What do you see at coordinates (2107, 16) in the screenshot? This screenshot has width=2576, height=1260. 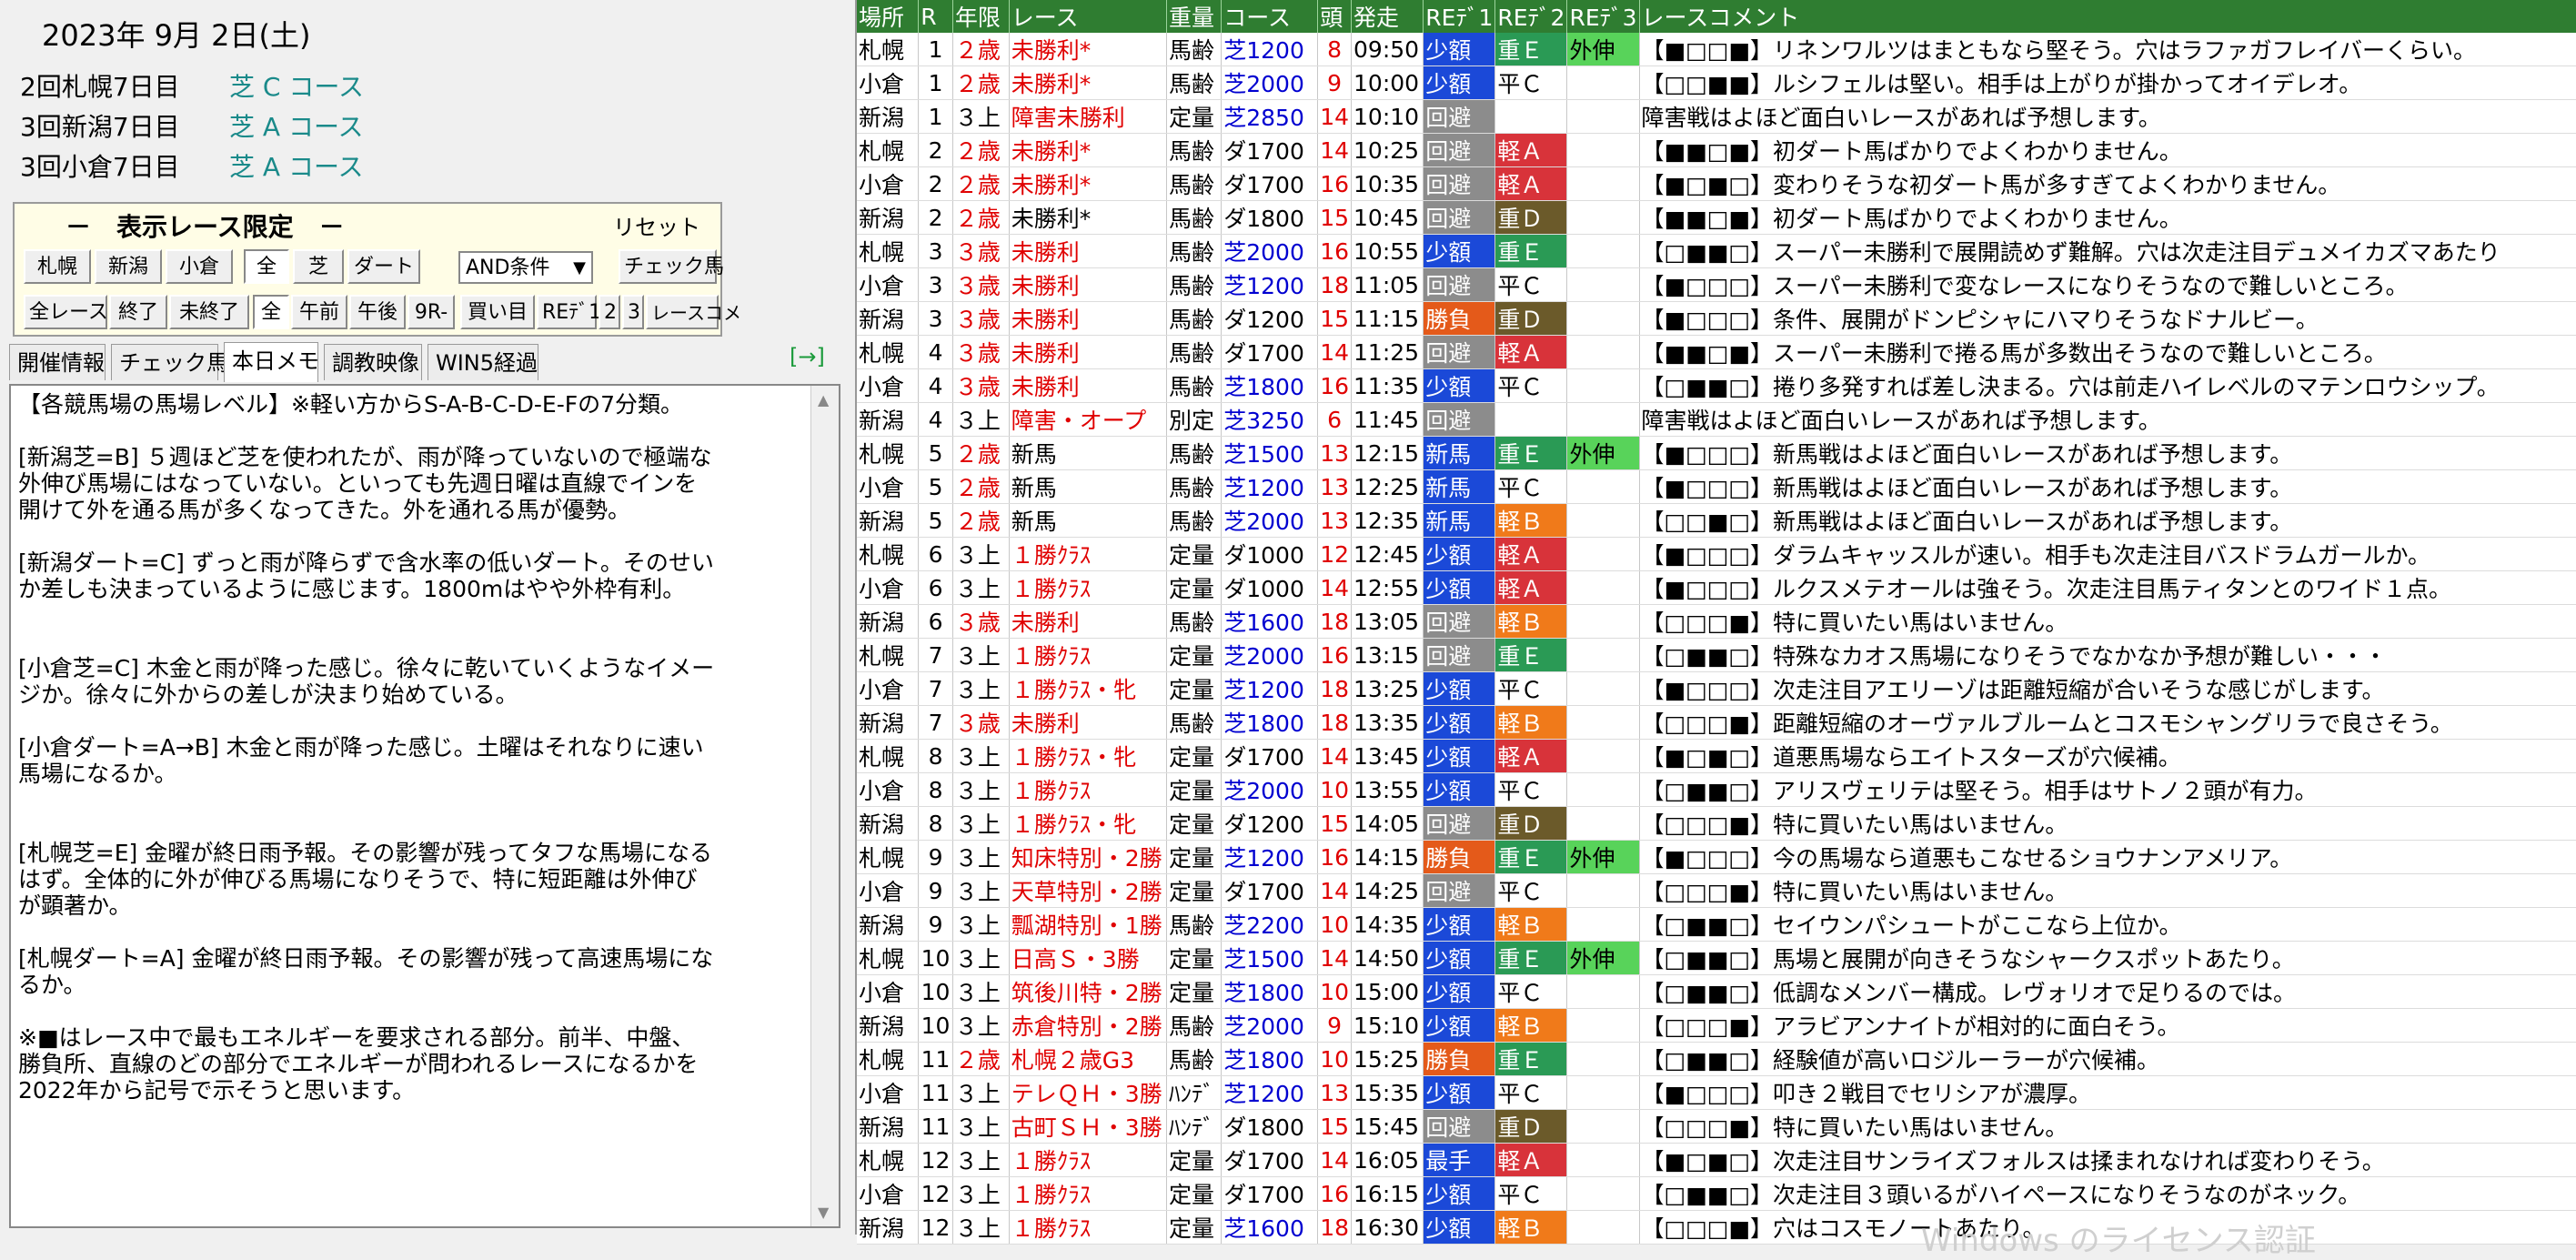 I see `col-comment-header: レースコメント` at bounding box center [2107, 16].